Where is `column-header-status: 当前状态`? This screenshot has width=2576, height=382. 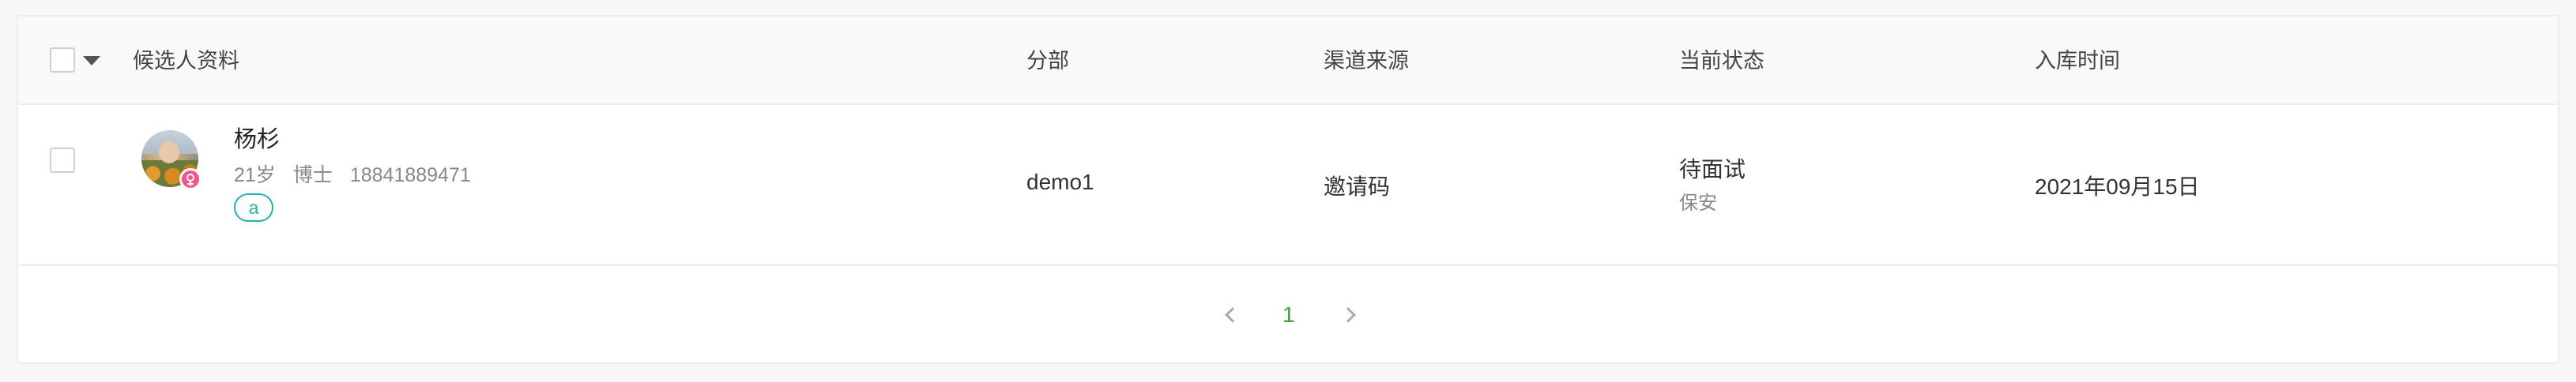 column-header-status: 当前状态 is located at coordinates (1721, 61).